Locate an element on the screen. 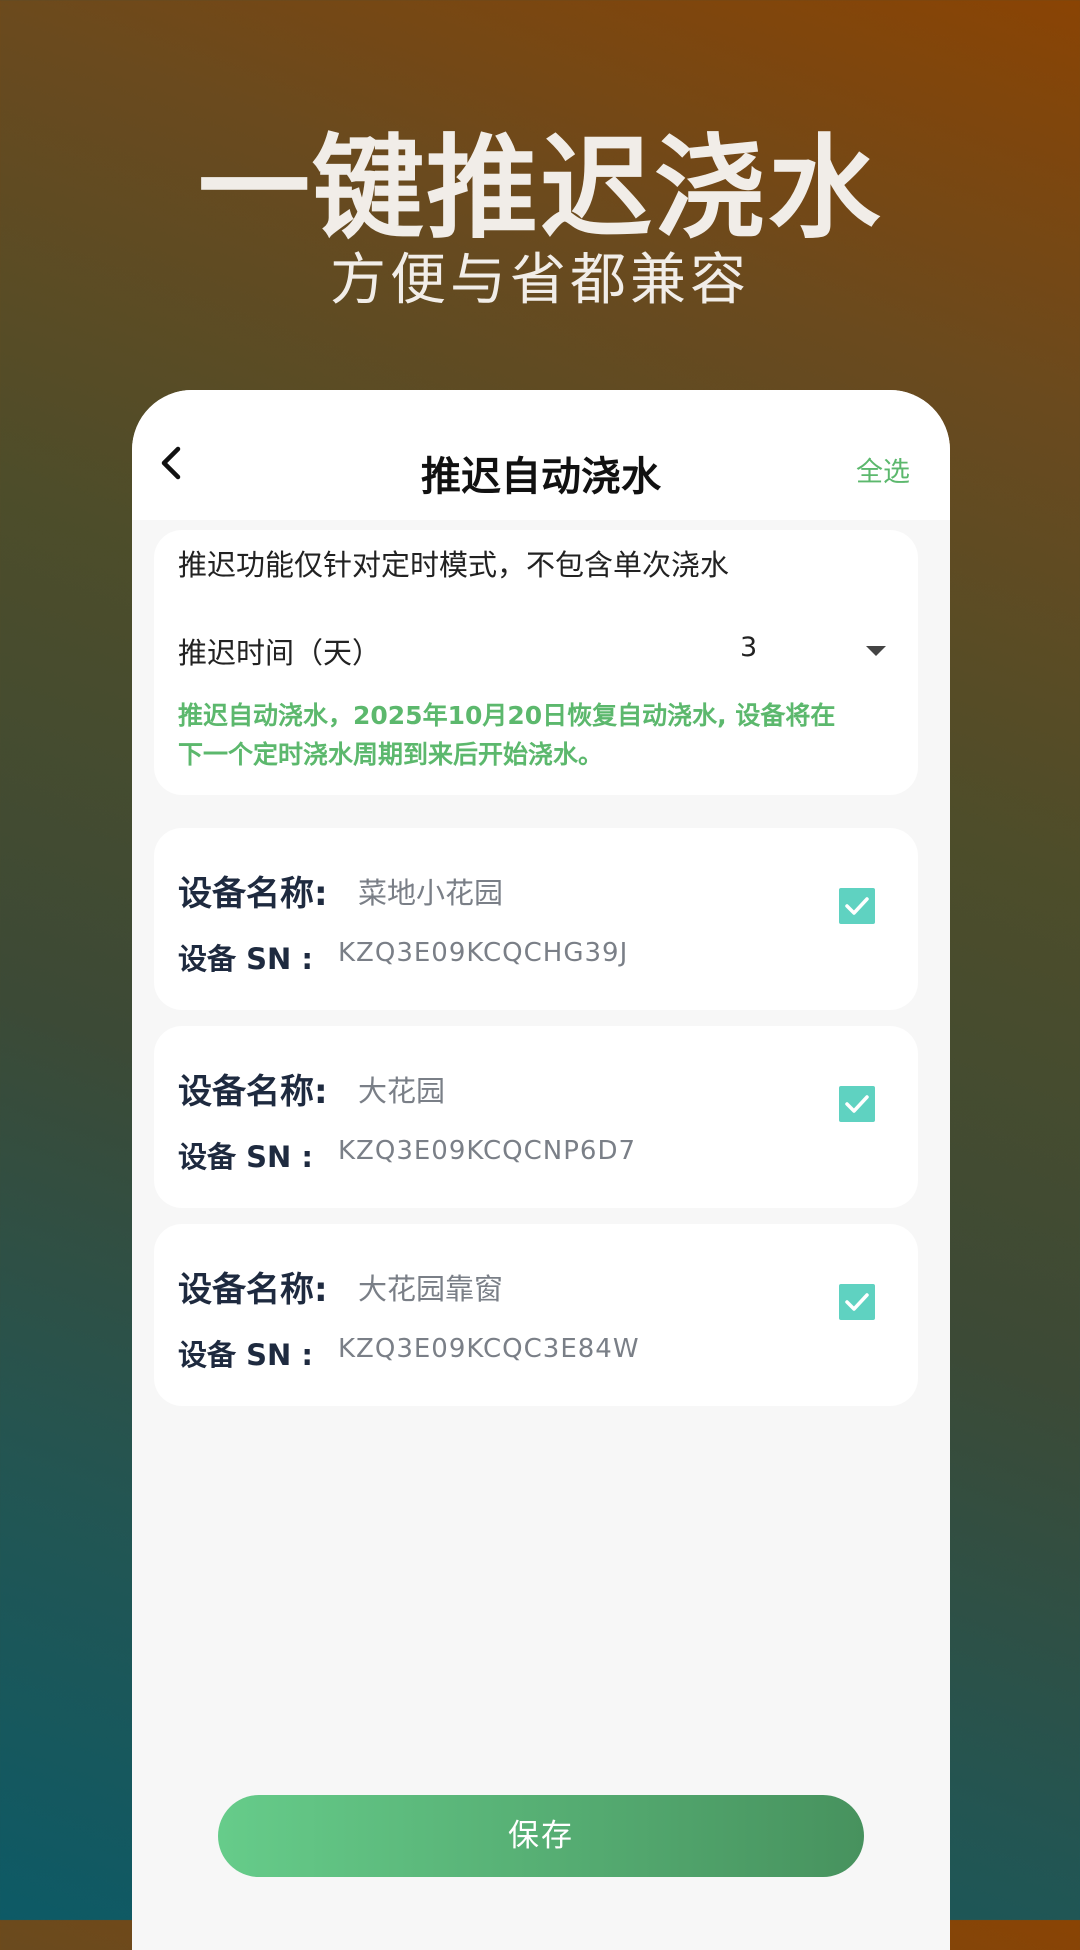  nav-bar: 推迟自动浇水 全选 is located at coordinates (541, 455).